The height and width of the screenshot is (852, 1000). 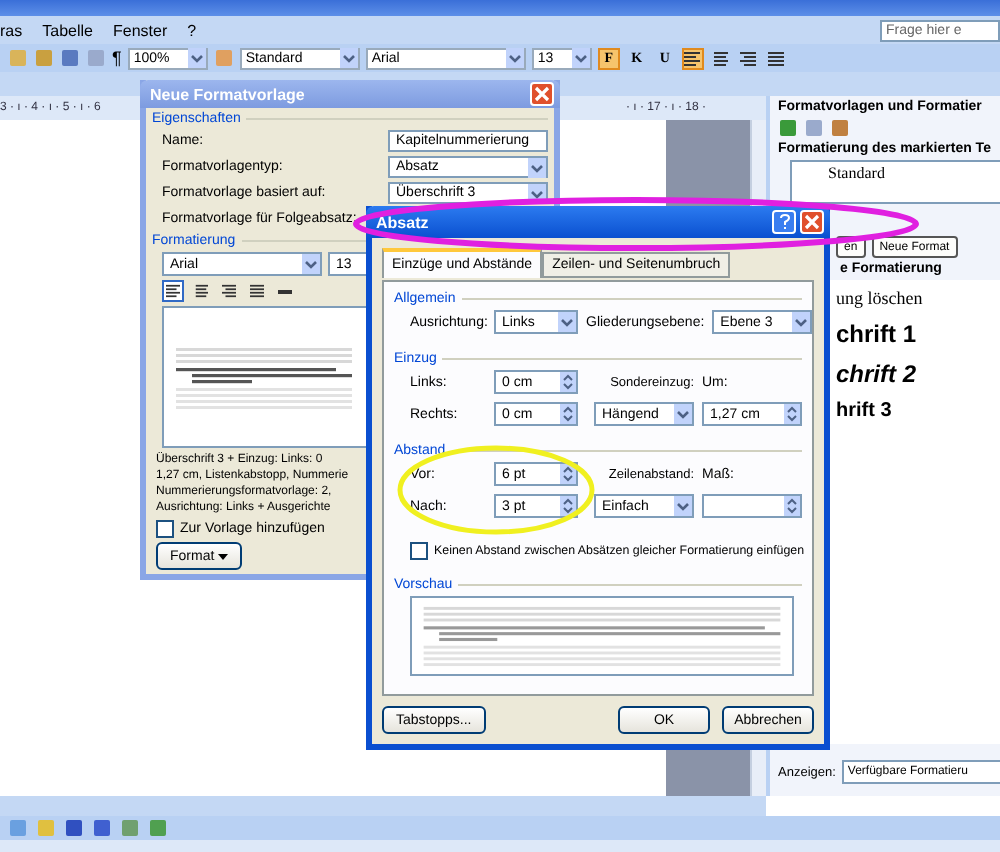 I want to click on help-icon, so click(x=784, y=222).